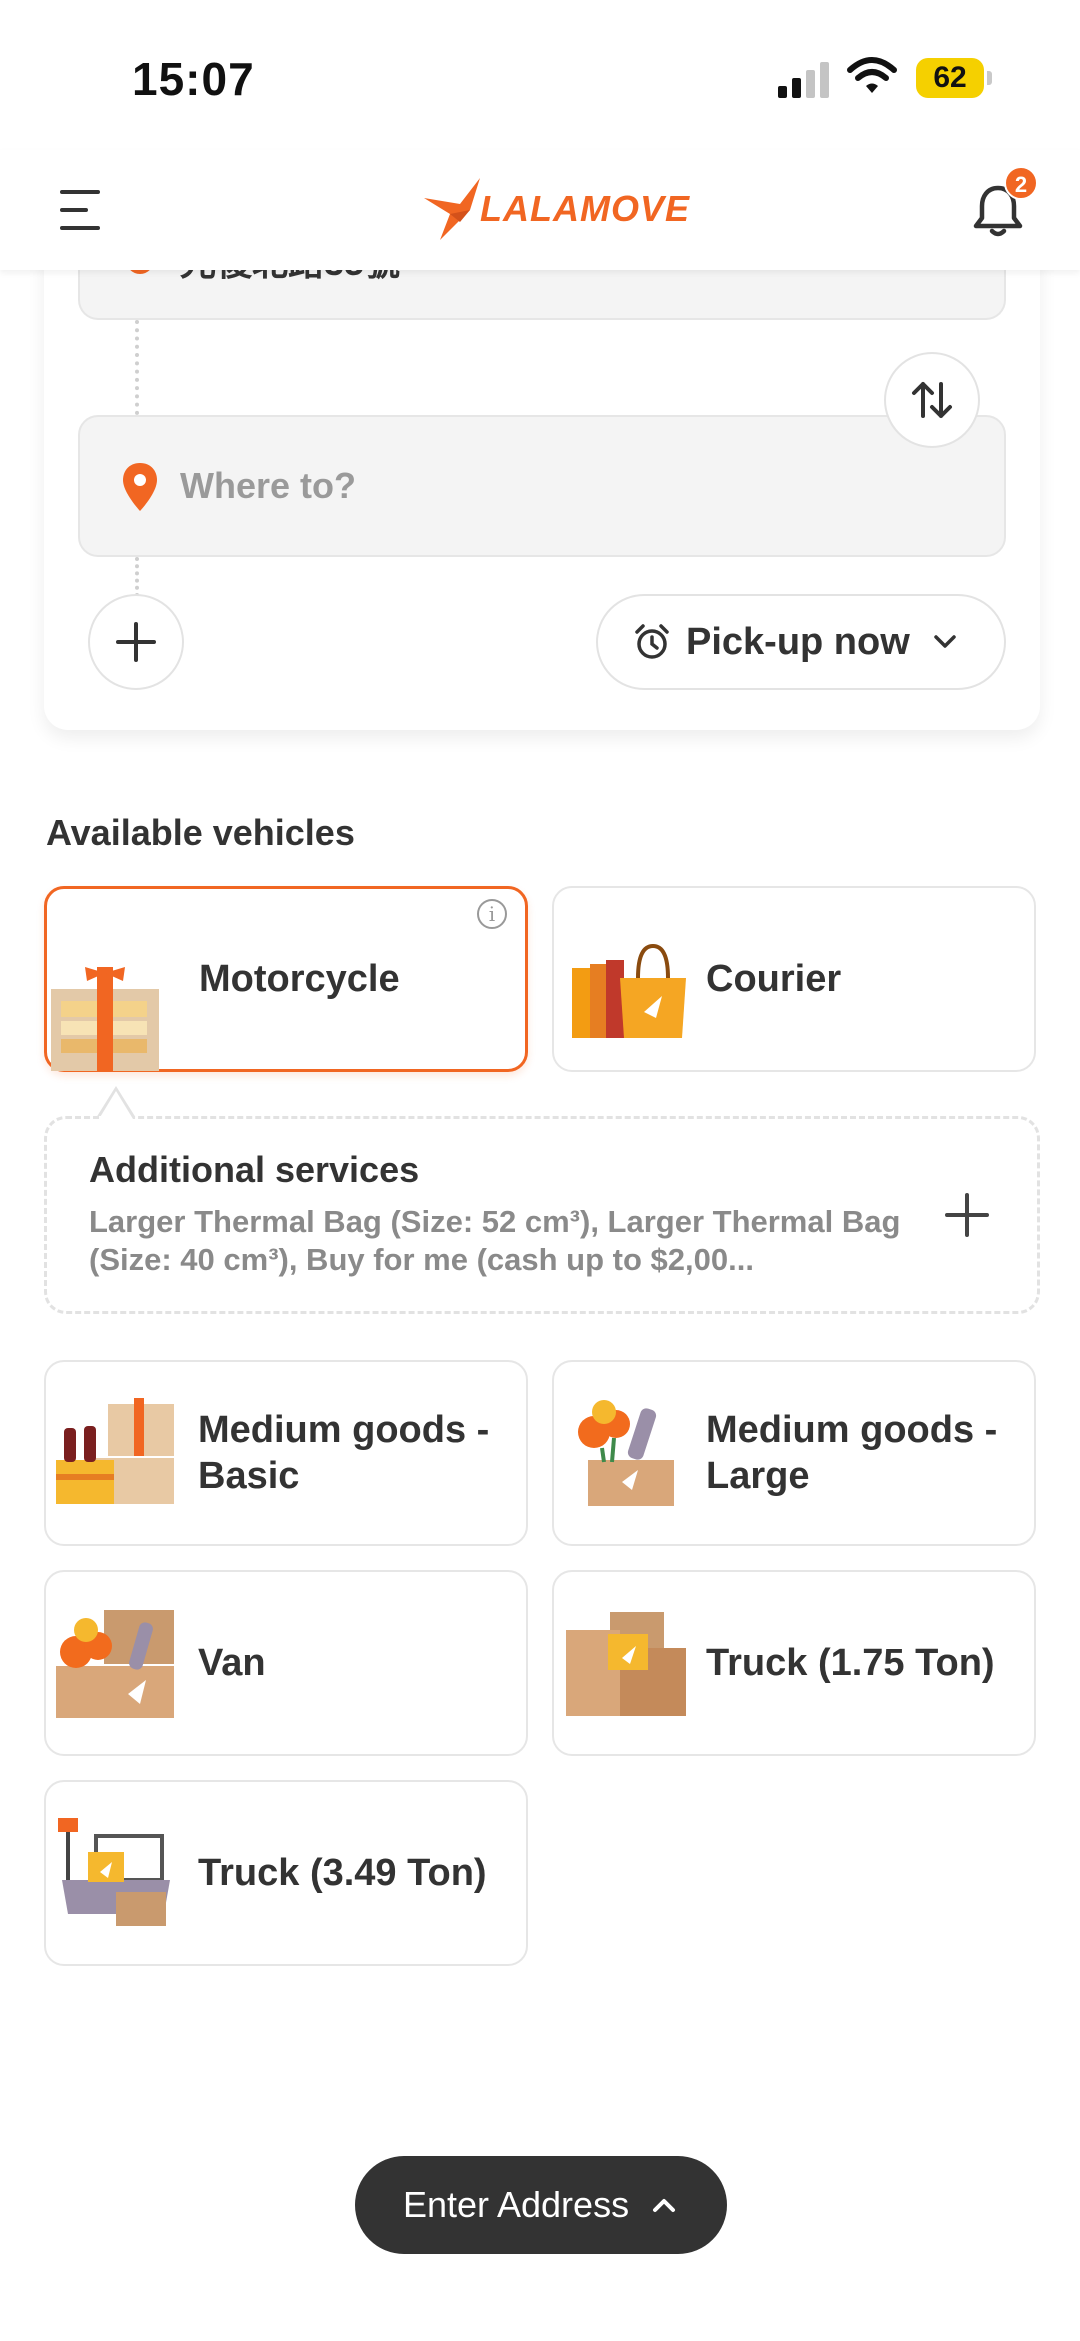 The height and width of the screenshot is (2341, 1080). What do you see at coordinates (626, 1453) in the screenshot?
I see `medium-goods-flowers-box-icon` at bounding box center [626, 1453].